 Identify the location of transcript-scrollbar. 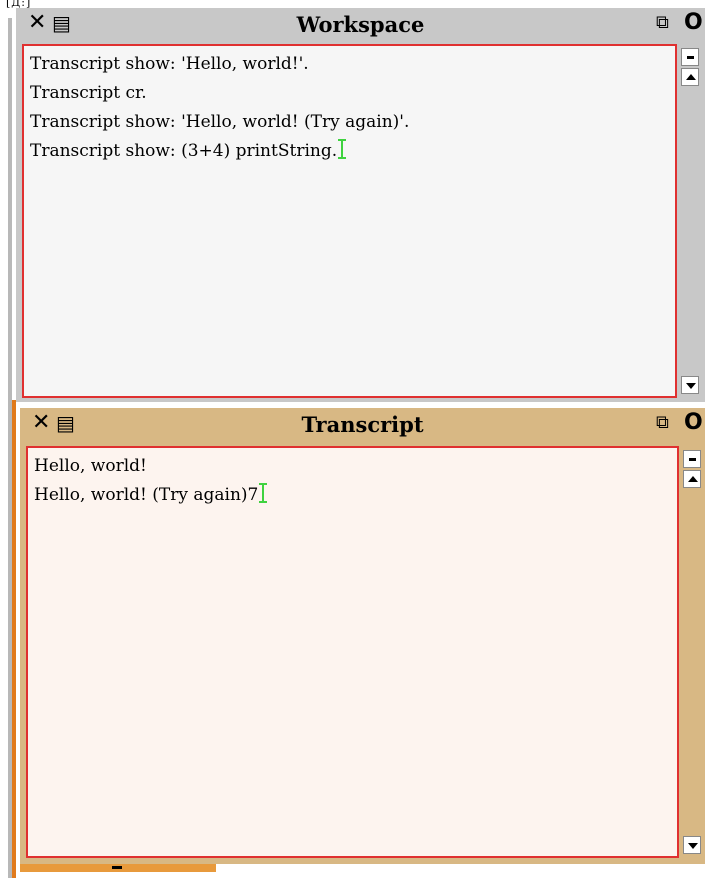
(692, 652).